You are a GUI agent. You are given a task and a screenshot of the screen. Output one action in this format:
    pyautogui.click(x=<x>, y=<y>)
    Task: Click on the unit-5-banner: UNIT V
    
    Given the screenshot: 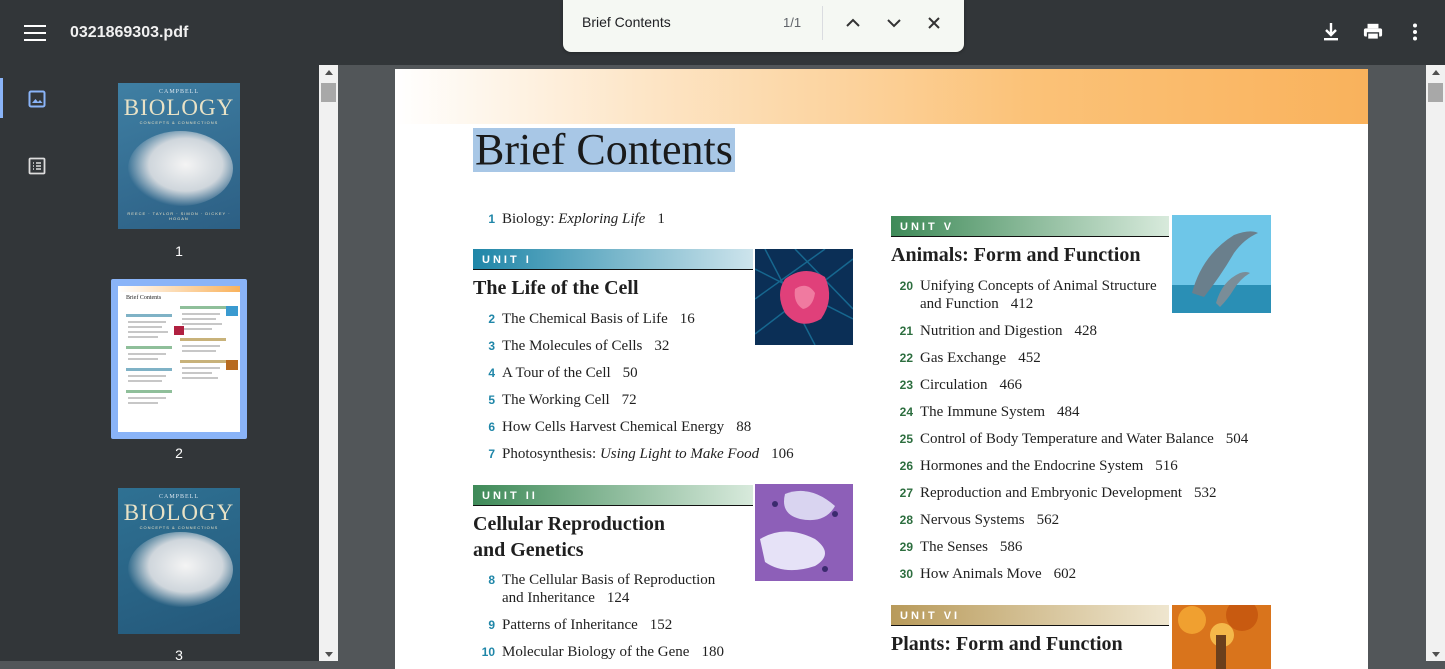 What is the action you would take?
    pyautogui.click(x=1030, y=226)
    